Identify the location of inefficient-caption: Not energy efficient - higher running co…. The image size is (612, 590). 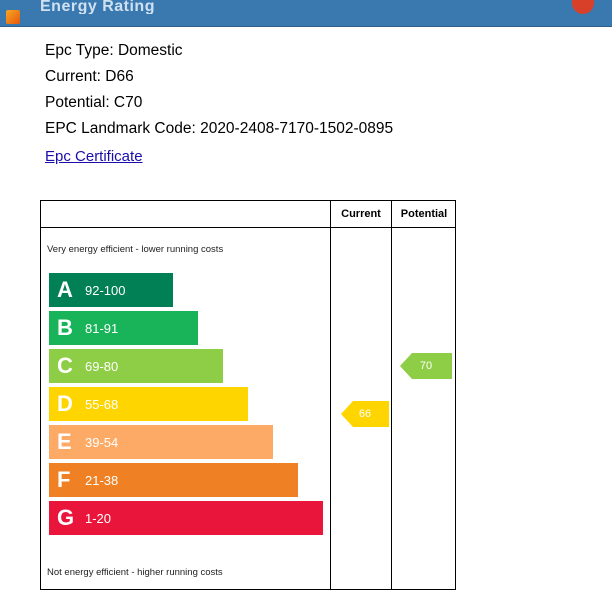
(135, 572).